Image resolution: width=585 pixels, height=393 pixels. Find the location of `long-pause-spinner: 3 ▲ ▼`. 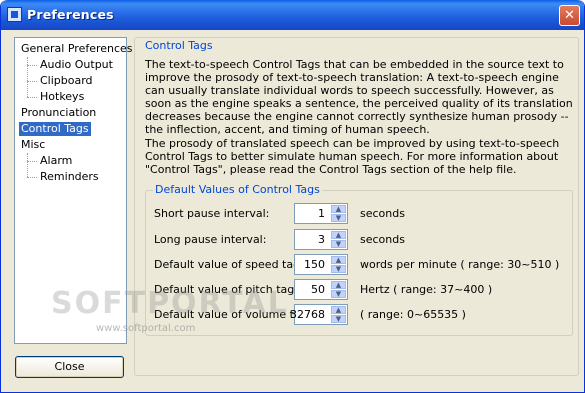

long-pause-spinner: 3 ▲ ▼ is located at coordinates (321, 239).